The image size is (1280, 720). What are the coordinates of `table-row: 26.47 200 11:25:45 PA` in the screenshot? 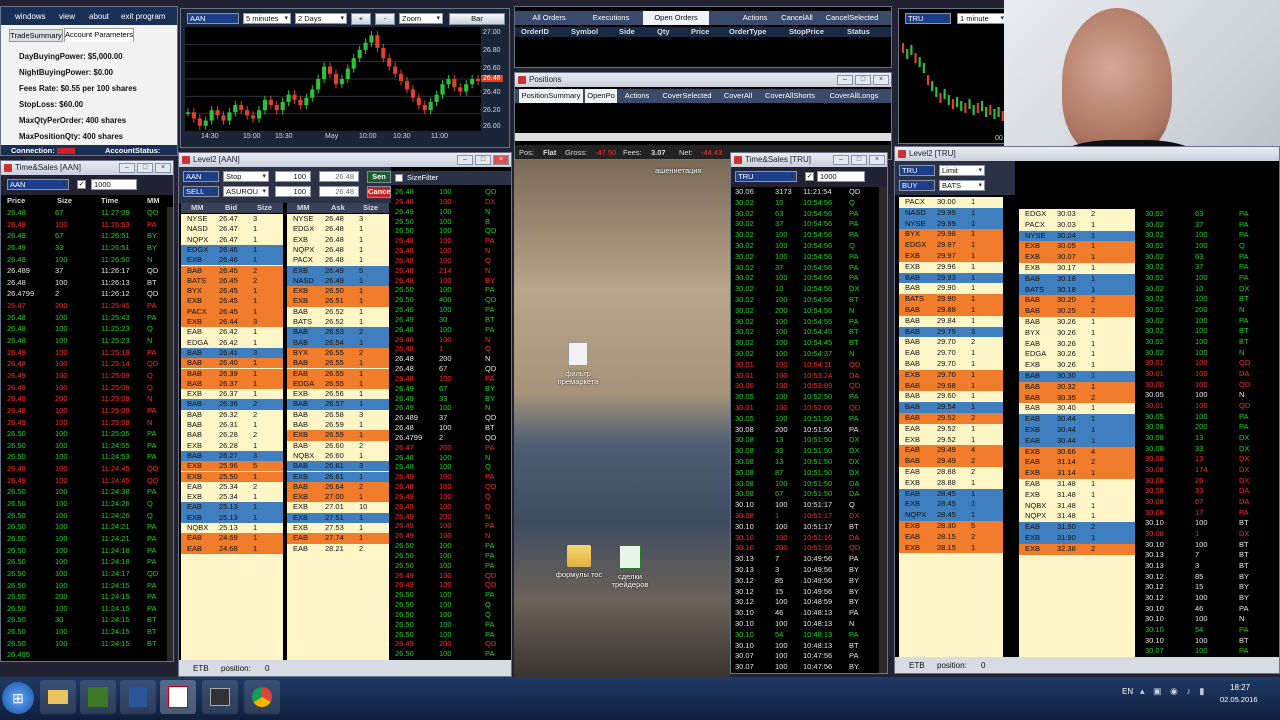 It's located at (84, 306).